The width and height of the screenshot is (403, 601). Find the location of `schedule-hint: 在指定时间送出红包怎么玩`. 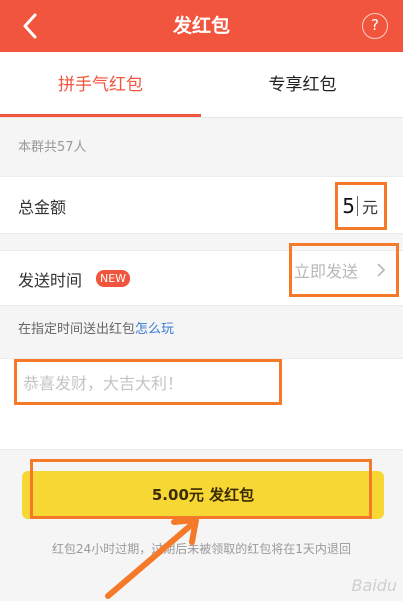

schedule-hint: 在指定时间送出红包怎么玩 is located at coordinates (96, 327).